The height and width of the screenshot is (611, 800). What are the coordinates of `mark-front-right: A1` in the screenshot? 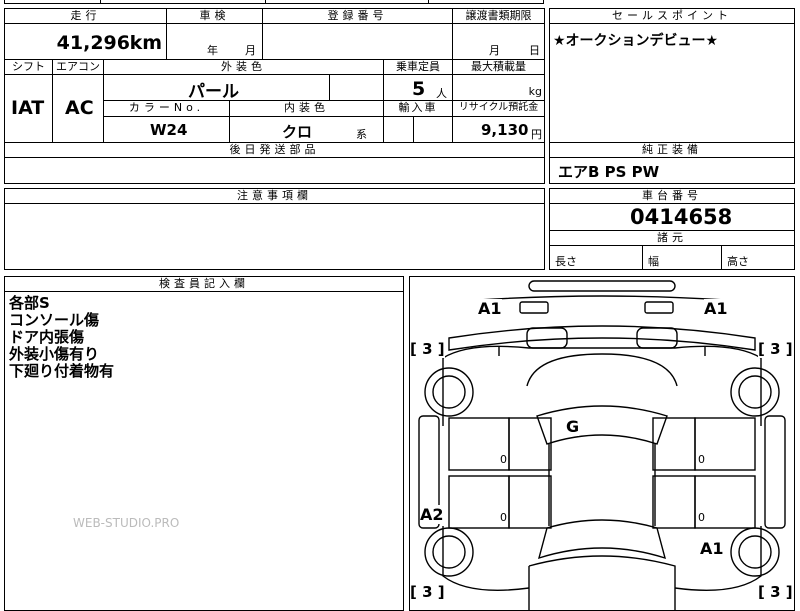 It's located at (716, 308).